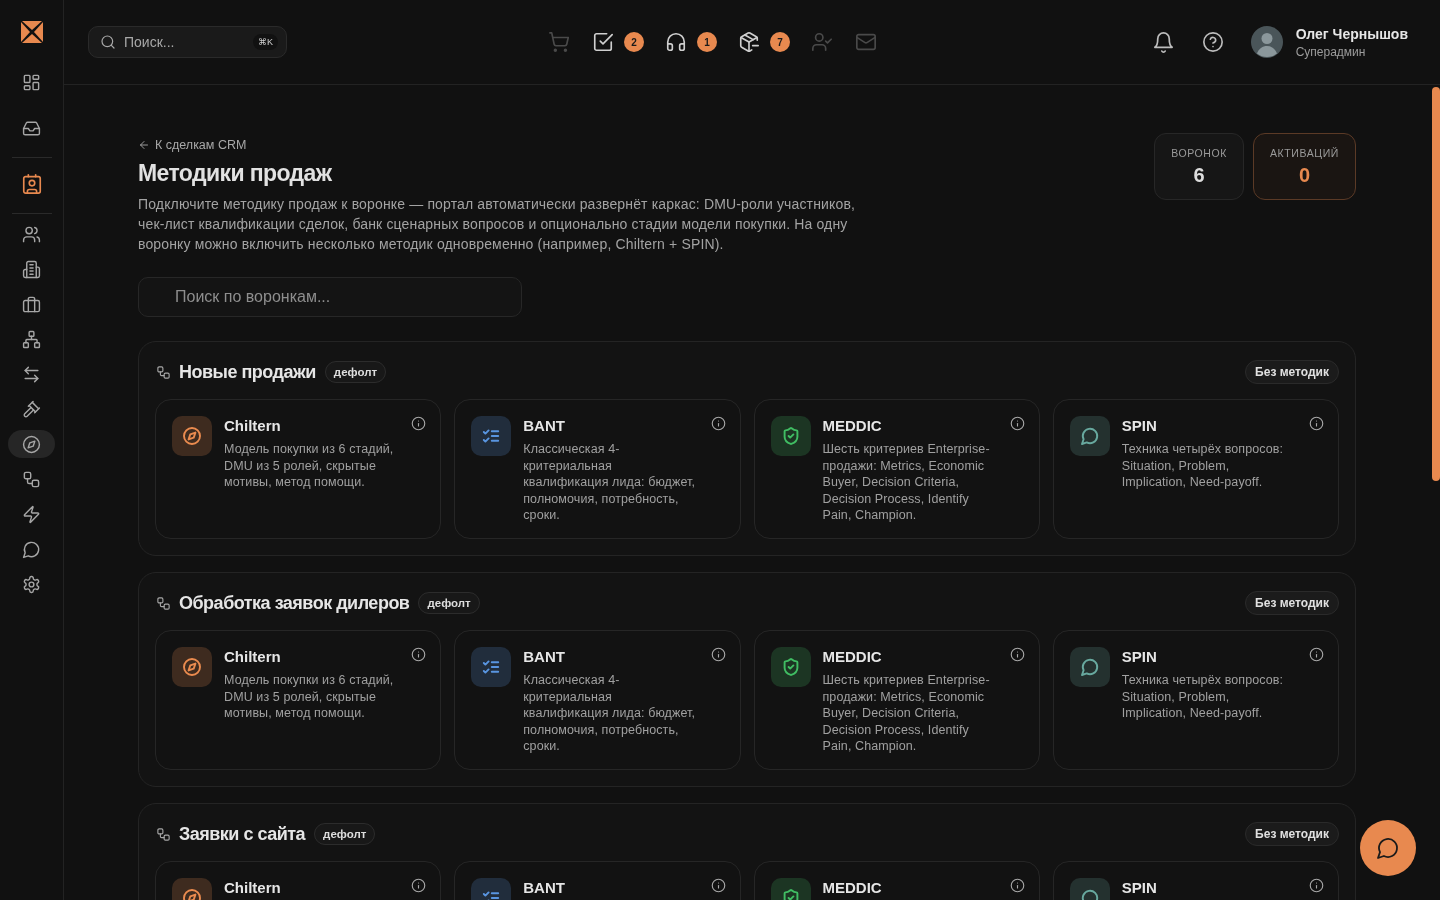 Image resolution: width=1440 pixels, height=900 pixels. What do you see at coordinates (1304, 175) in the screenshot?
I see `stat-value: 0` at bounding box center [1304, 175].